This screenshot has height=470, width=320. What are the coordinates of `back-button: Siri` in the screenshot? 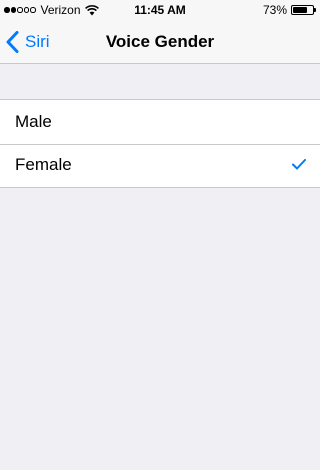 It's located at (28, 42).